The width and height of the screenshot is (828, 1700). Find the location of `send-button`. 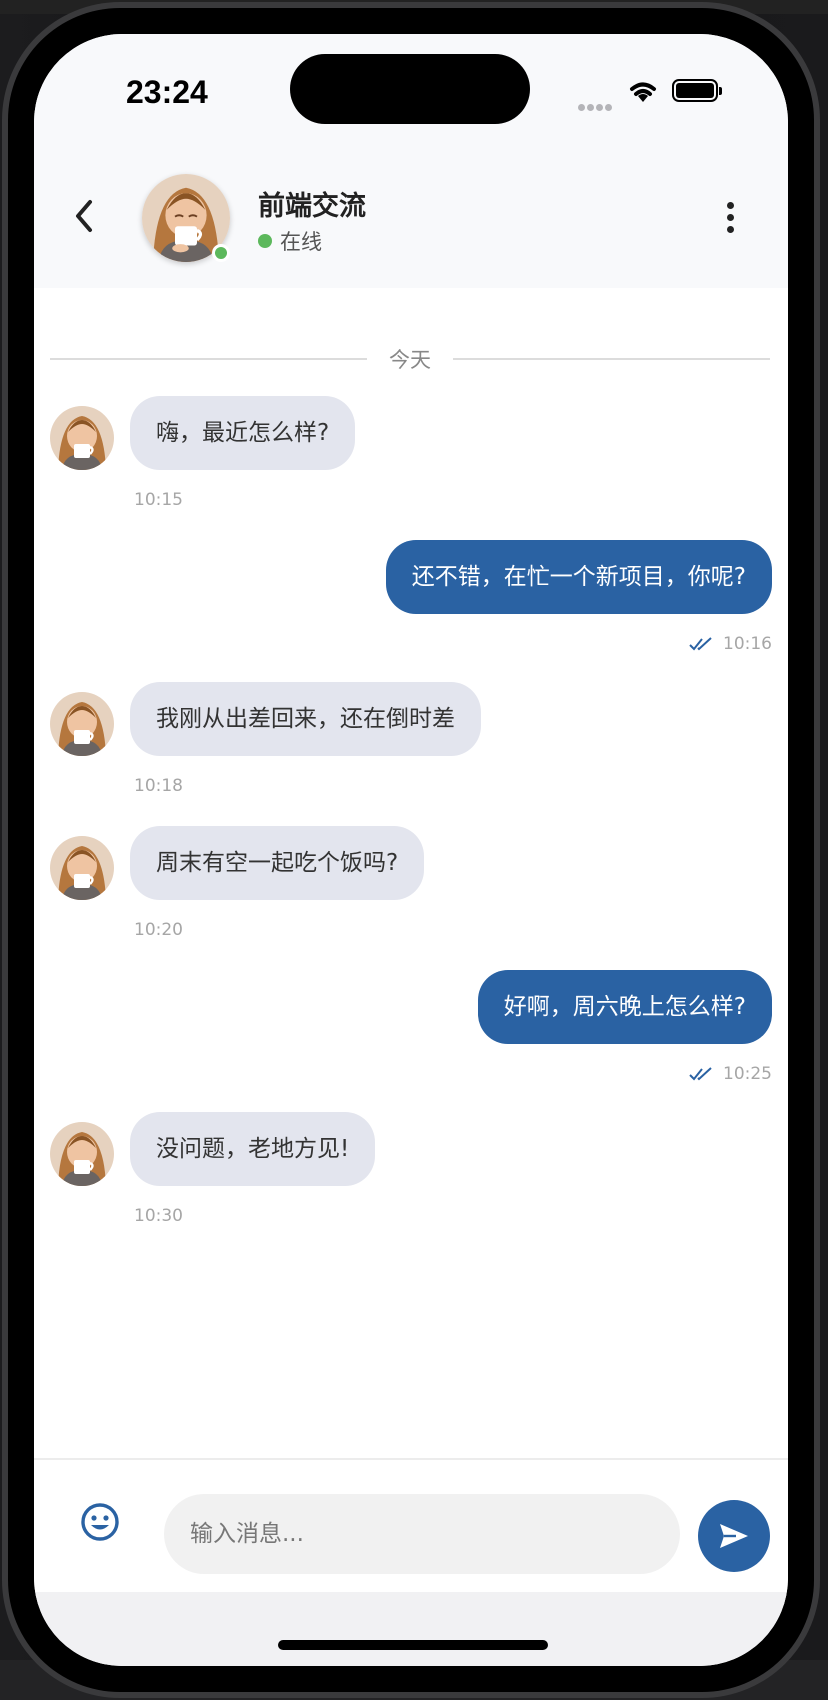

send-button is located at coordinates (734, 1536).